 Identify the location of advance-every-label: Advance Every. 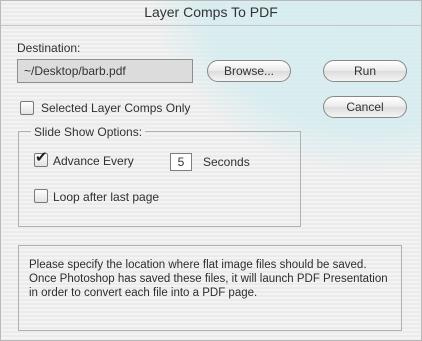
(93, 161).